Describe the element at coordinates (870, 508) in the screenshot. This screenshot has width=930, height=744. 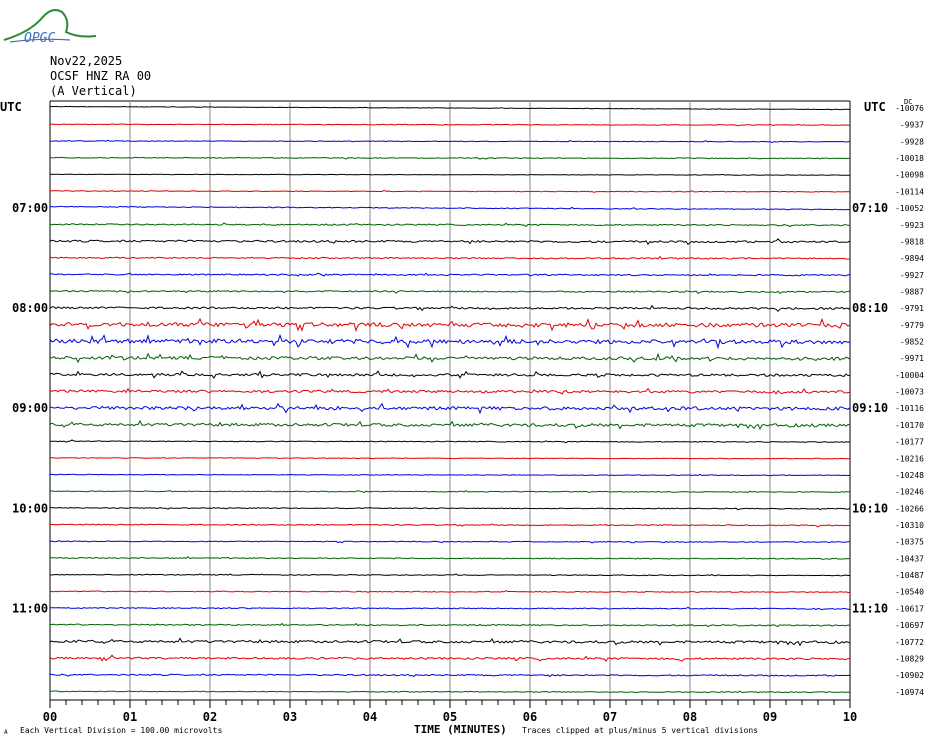
I see `right-hour-label: 10:10` at that location.